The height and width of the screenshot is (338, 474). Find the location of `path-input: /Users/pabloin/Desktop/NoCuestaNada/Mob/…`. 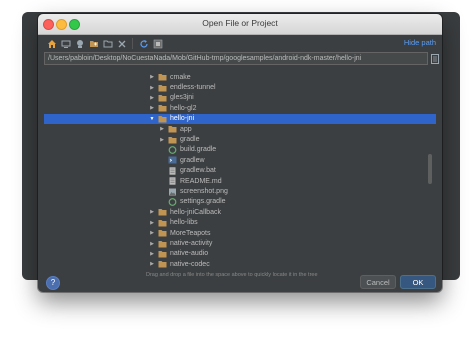

path-input: /Users/pabloin/Desktop/NoCuestaNada/Mob/… is located at coordinates (236, 58).